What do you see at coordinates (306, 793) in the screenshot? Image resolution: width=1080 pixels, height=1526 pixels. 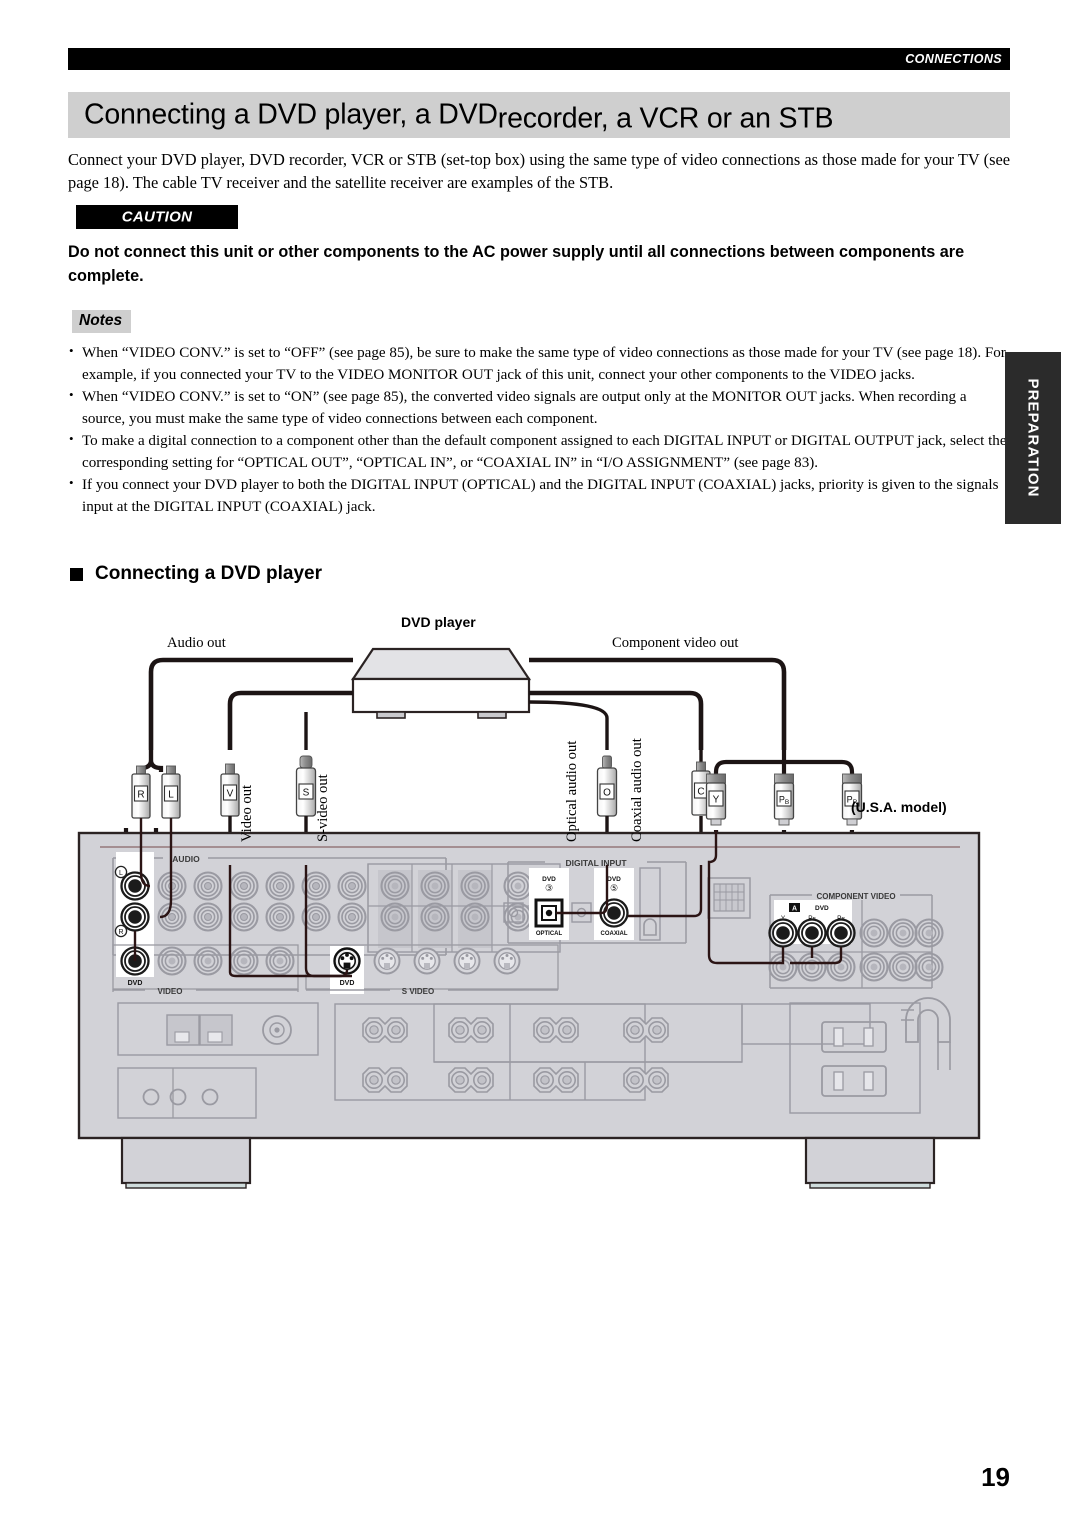 I see `svg-text: S` at bounding box center [306, 793].